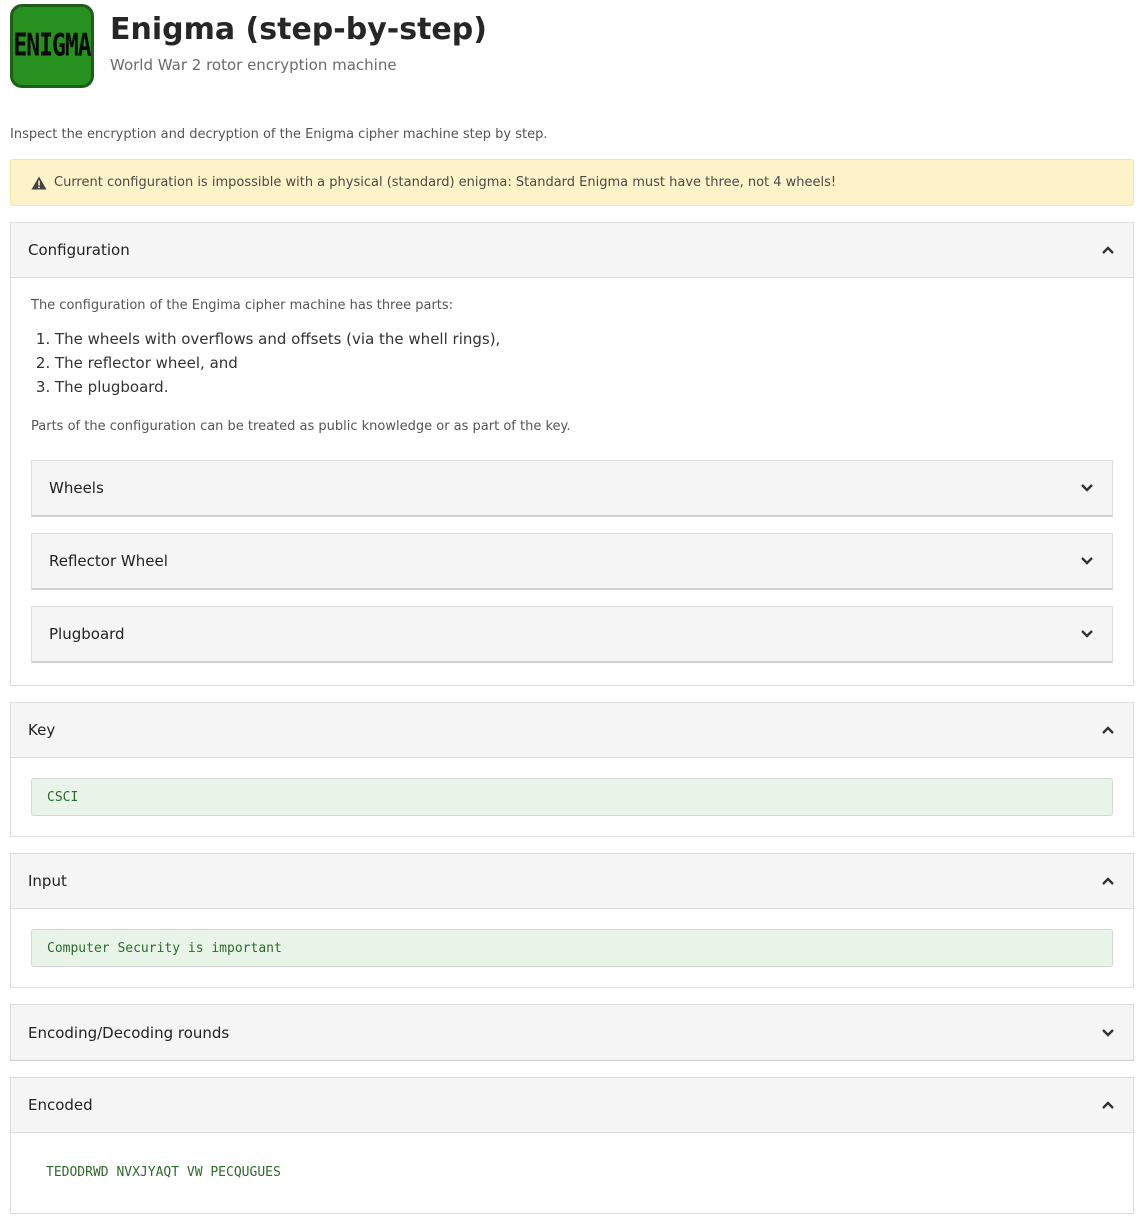 The width and height of the screenshot is (1139, 1219). Describe the element at coordinates (572, 634) in the screenshot. I see `plugboard-section: Plugboard` at that location.